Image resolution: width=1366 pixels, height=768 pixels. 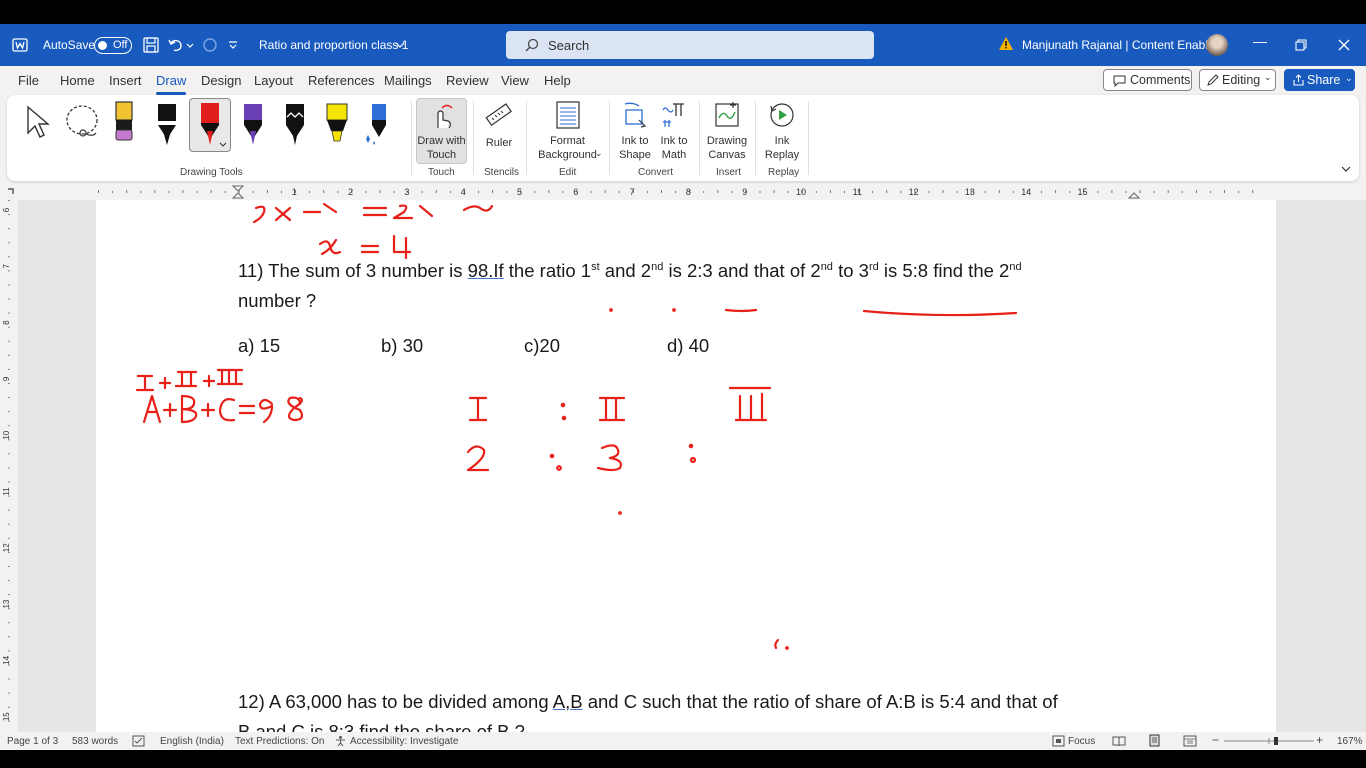 What do you see at coordinates (6, 266) in the screenshot?
I see `vertical-ruler-number: 7` at bounding box center [6, 266].